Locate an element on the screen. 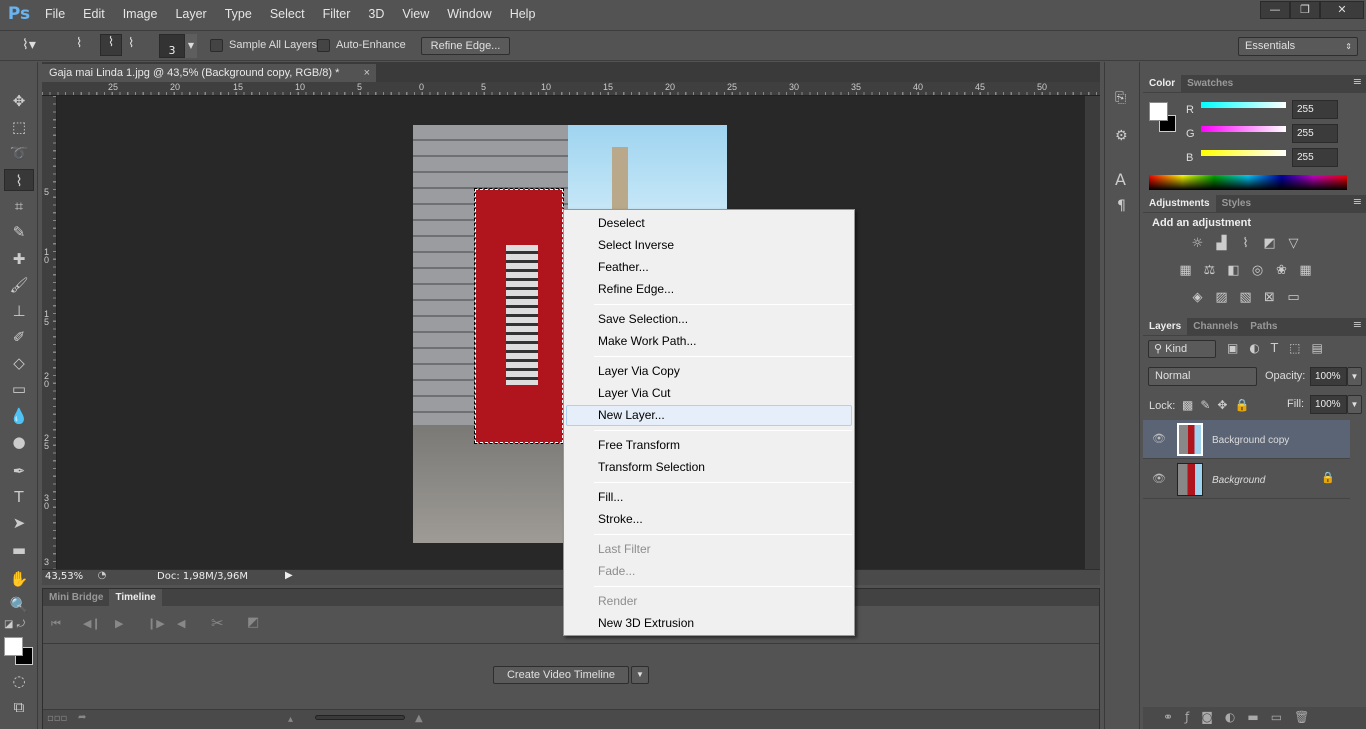  tab-swatches: Swatches is located at coordinates (1210, 83).